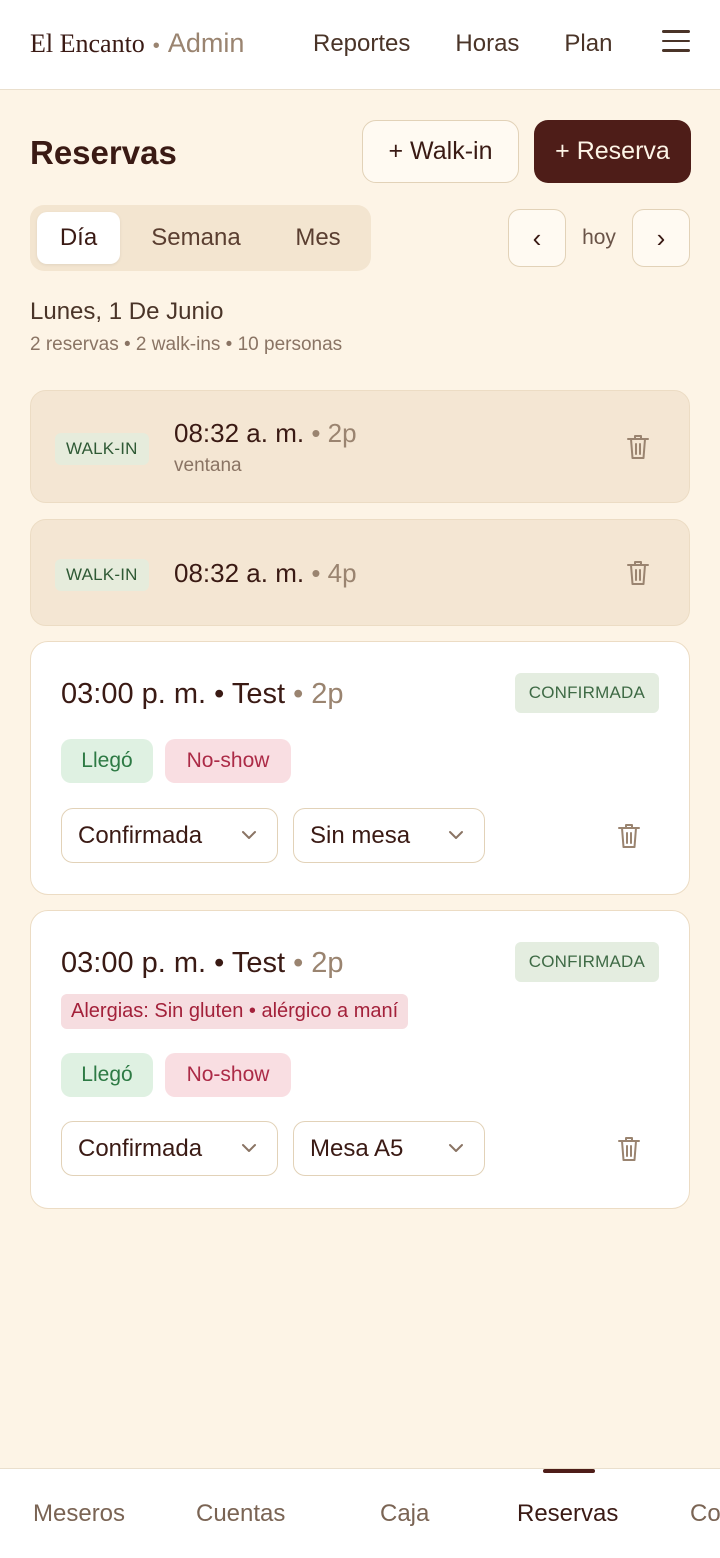  I want to click on tab-semana: Semana, so click(196, 238).